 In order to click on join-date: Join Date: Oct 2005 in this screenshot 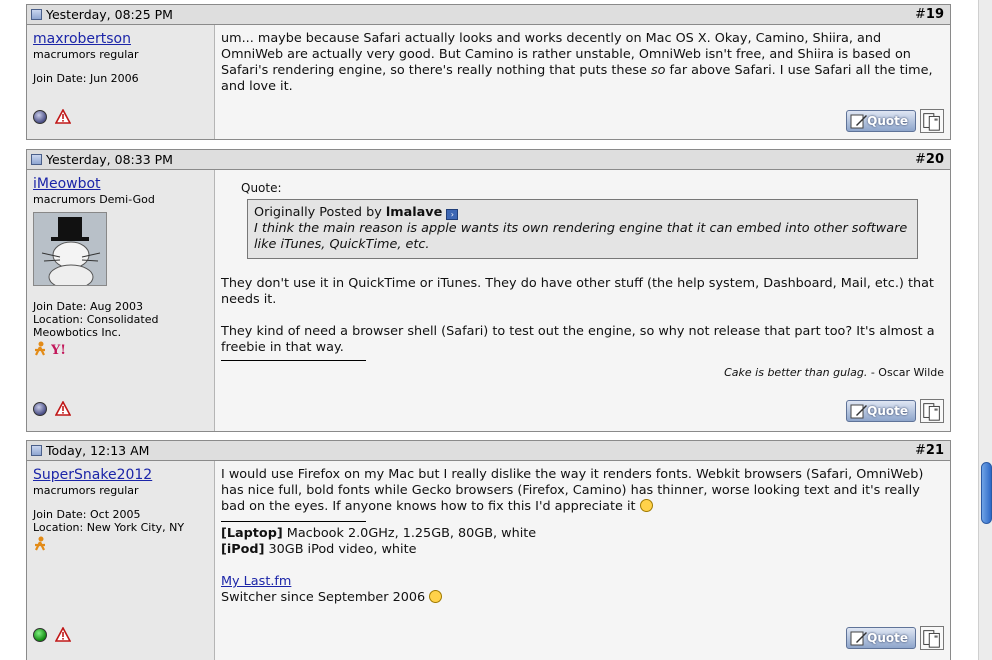, I will do `click(87, 514)`.